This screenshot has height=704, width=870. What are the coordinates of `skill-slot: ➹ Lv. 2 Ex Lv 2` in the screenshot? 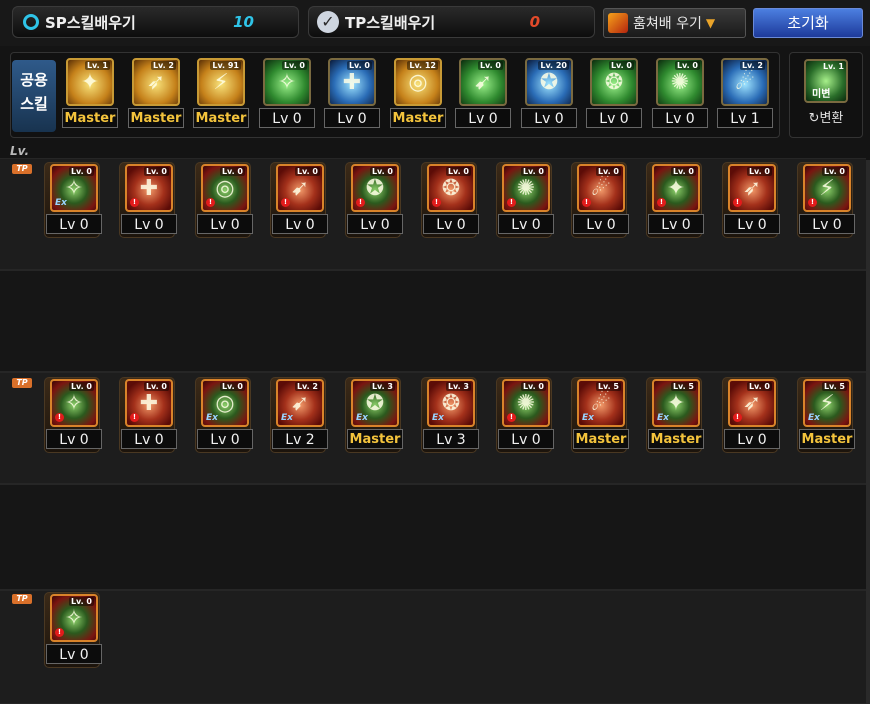 It's located at (300, 414).